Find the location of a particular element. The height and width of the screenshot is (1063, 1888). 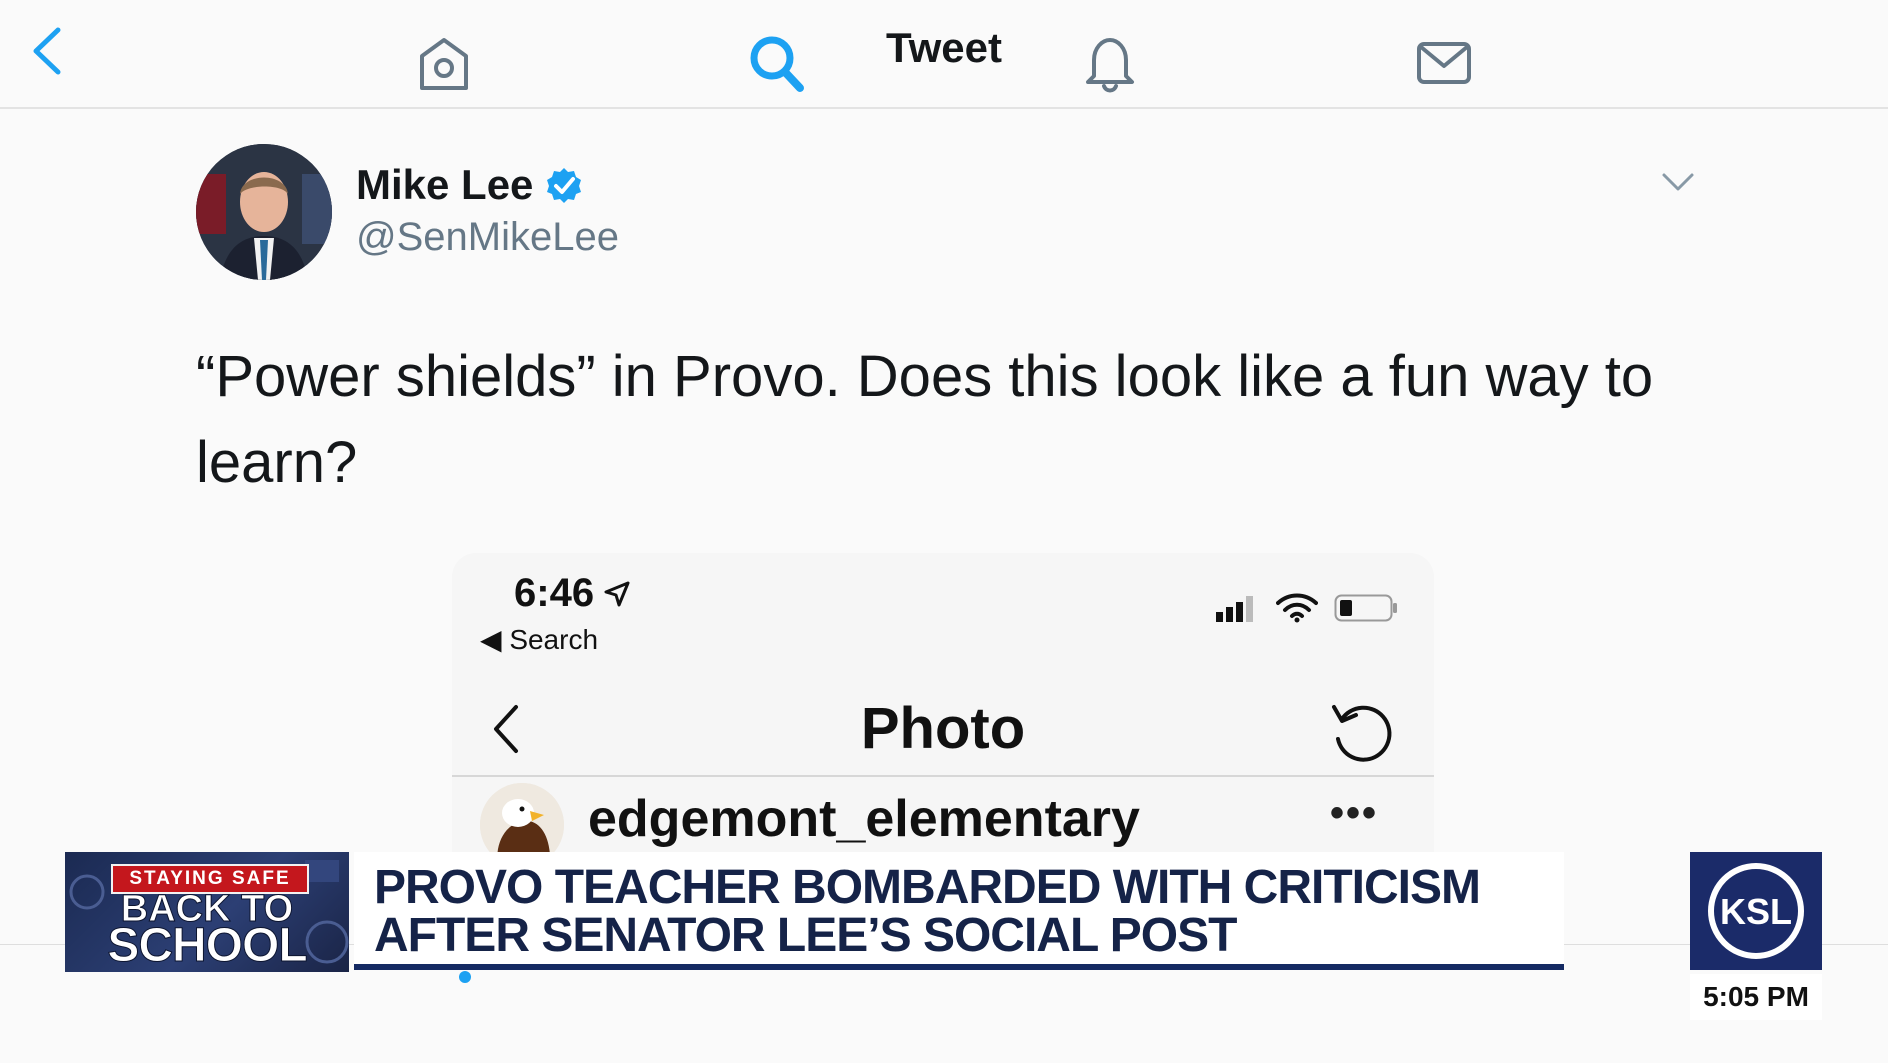

embedded-nav-title: Photo is located at coordinates (943, 728).